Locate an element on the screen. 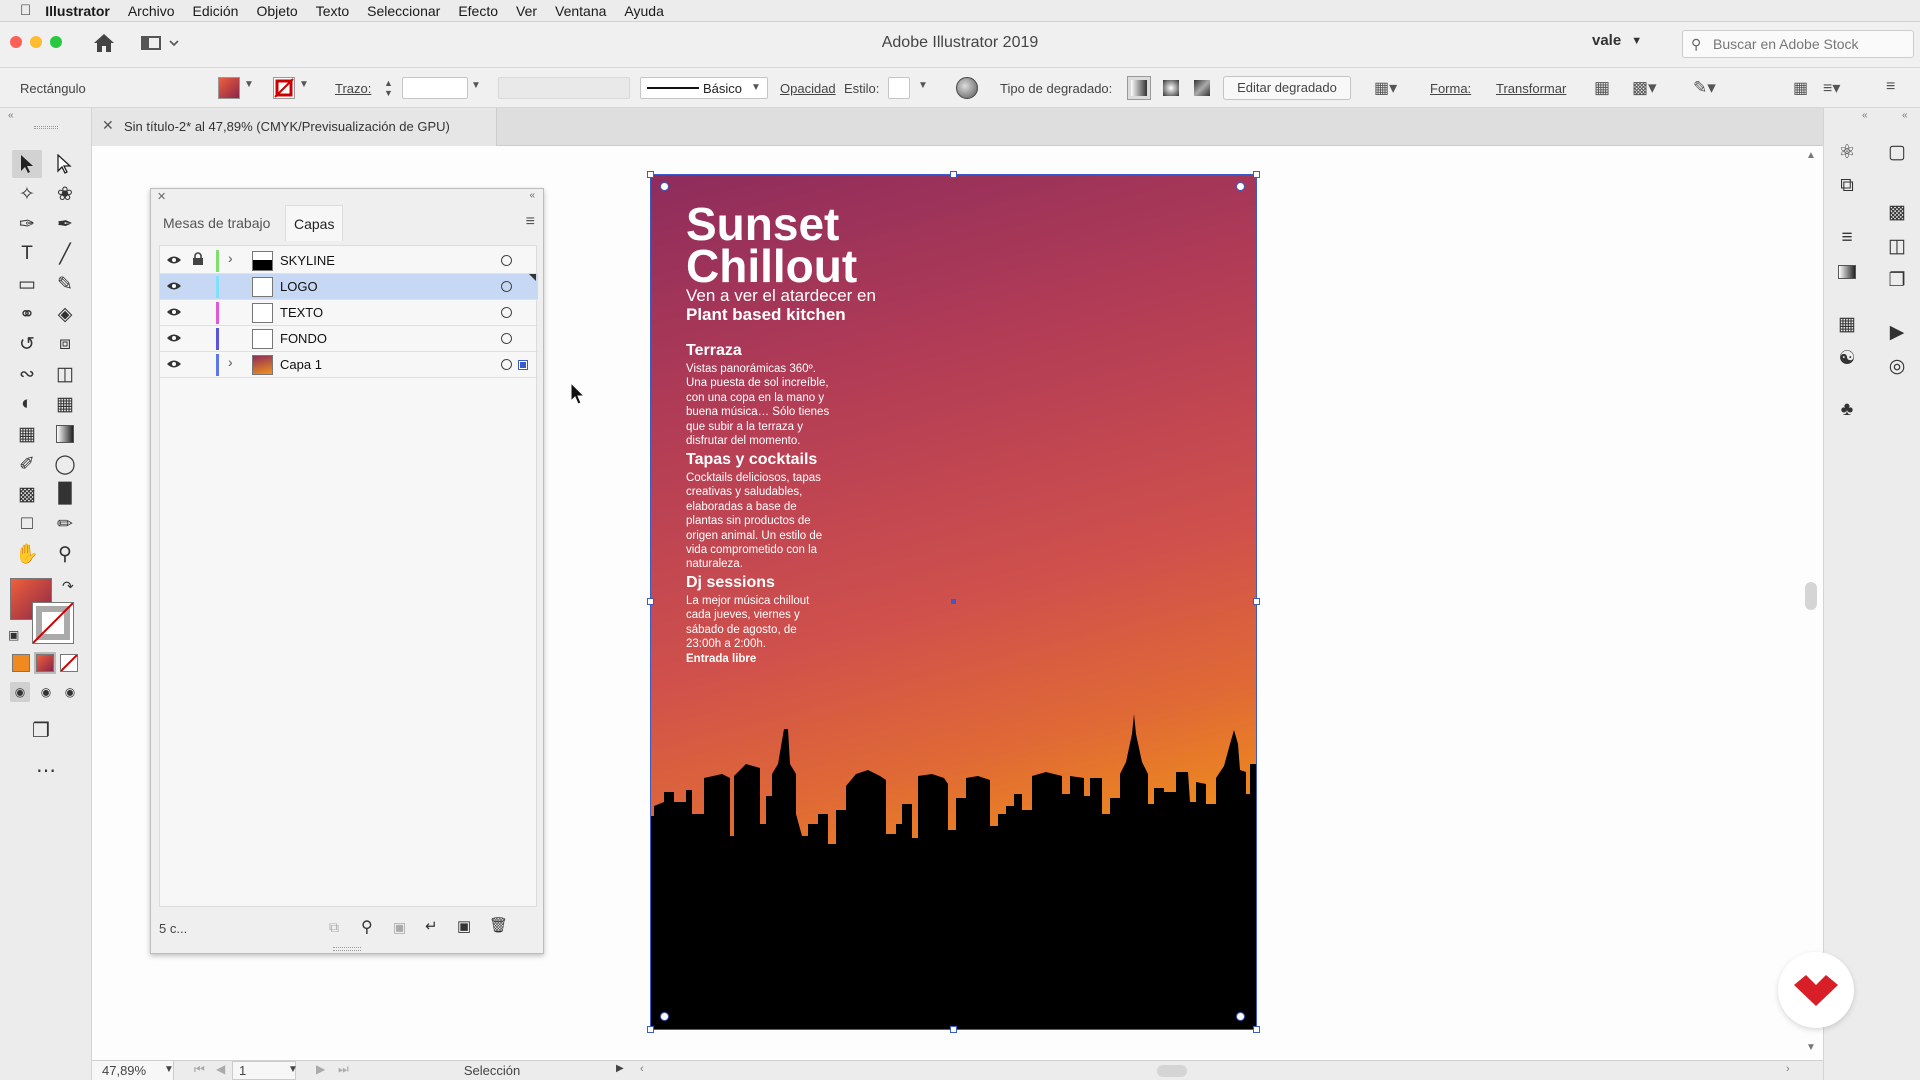  stroke-swatch-large is located at coordinates (53, 623).